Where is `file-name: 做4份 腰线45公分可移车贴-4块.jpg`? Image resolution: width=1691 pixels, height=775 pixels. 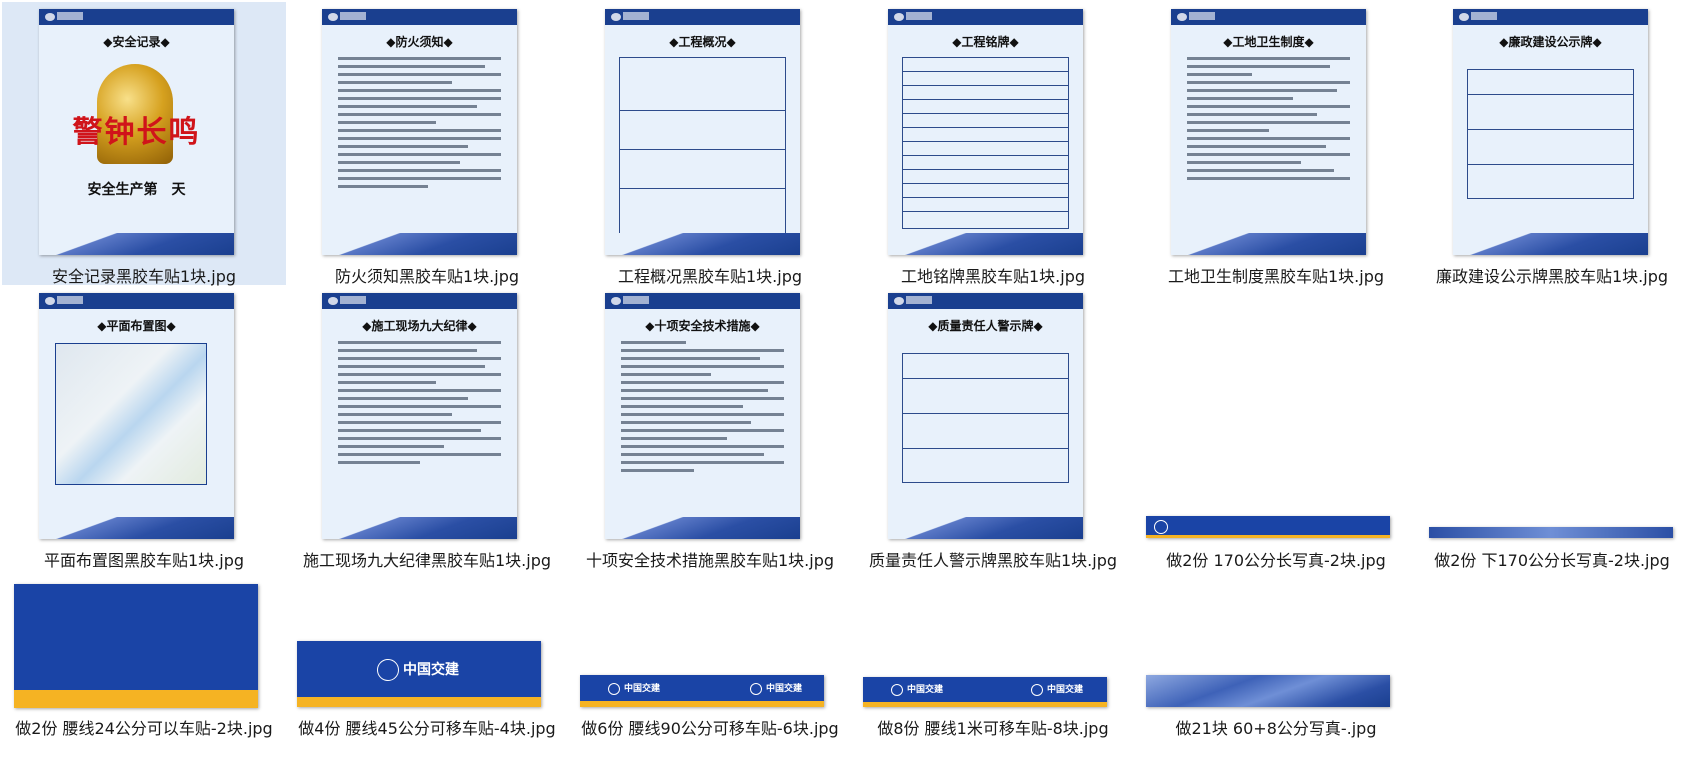 file-name: 做4份 腰线45公分可移车贴-4块.jpg is located at coordinates (427, 728).